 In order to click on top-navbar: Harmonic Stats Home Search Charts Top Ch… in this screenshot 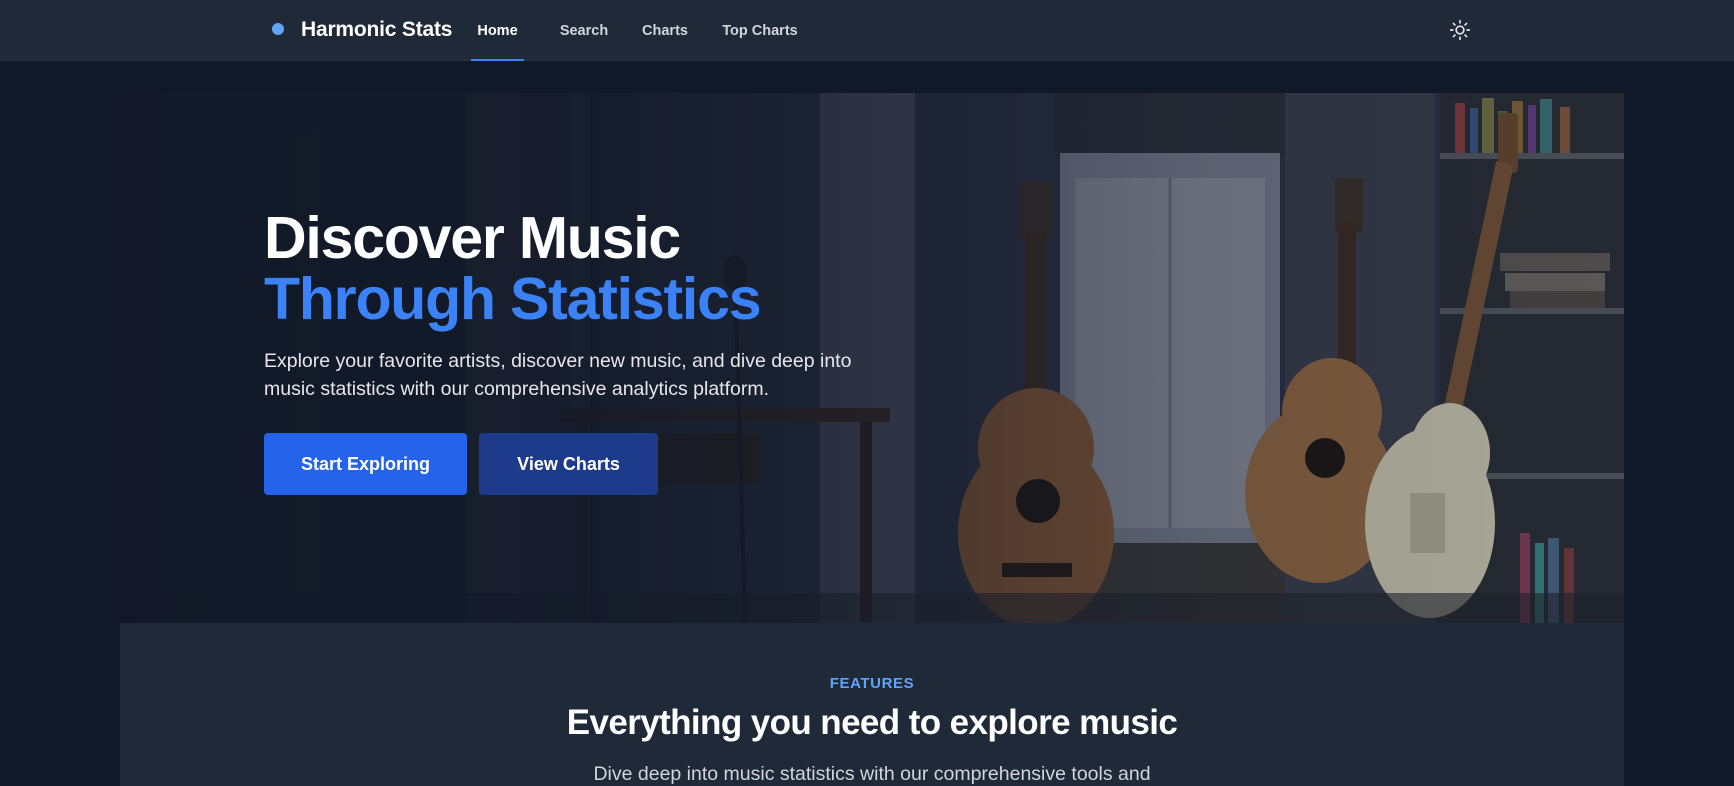, I will do `click(867, 30)`.